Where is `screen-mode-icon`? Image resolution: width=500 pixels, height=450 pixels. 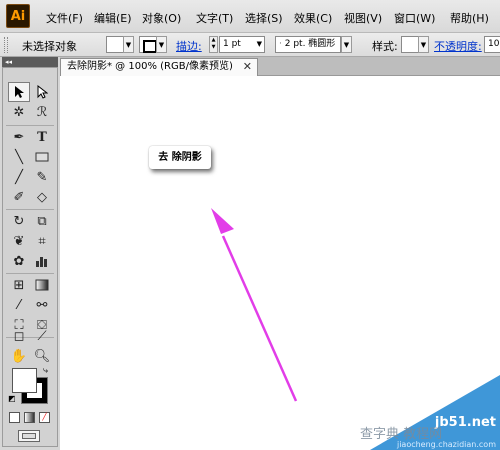 screen-mode-icon is located at coordinates (29, 436).